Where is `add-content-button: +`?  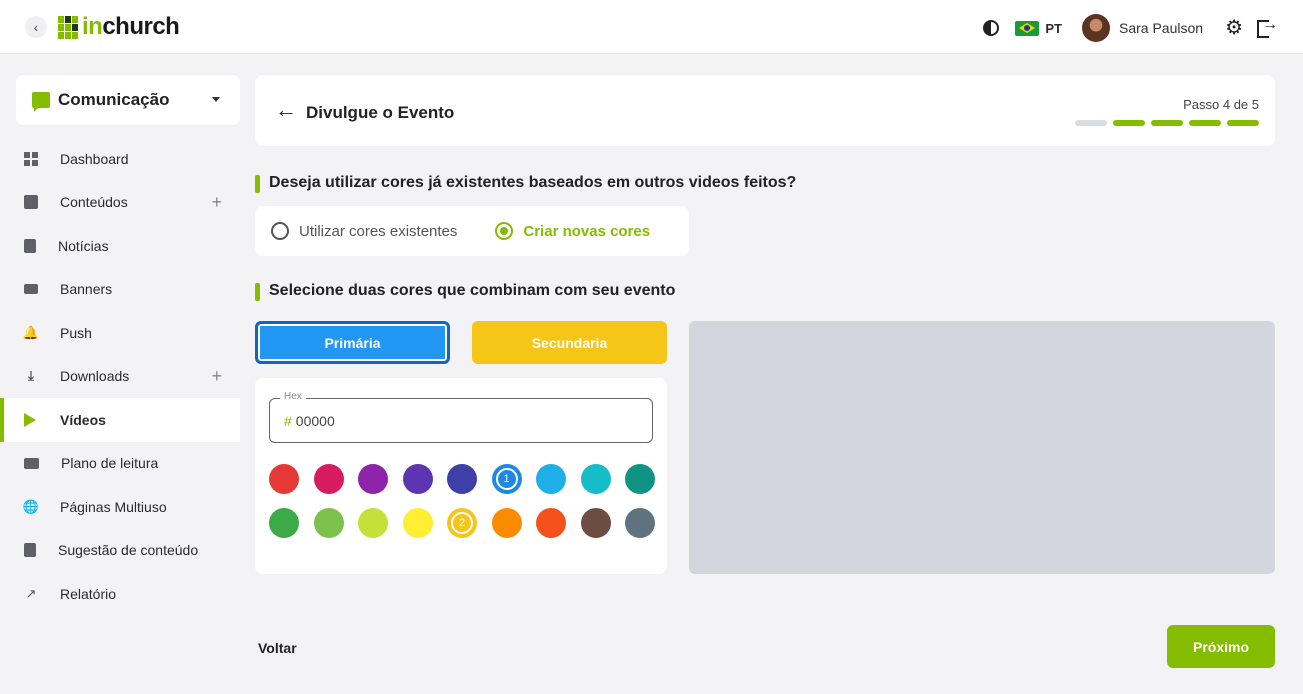
add-content-button: + is located at coordinates (216, 202).